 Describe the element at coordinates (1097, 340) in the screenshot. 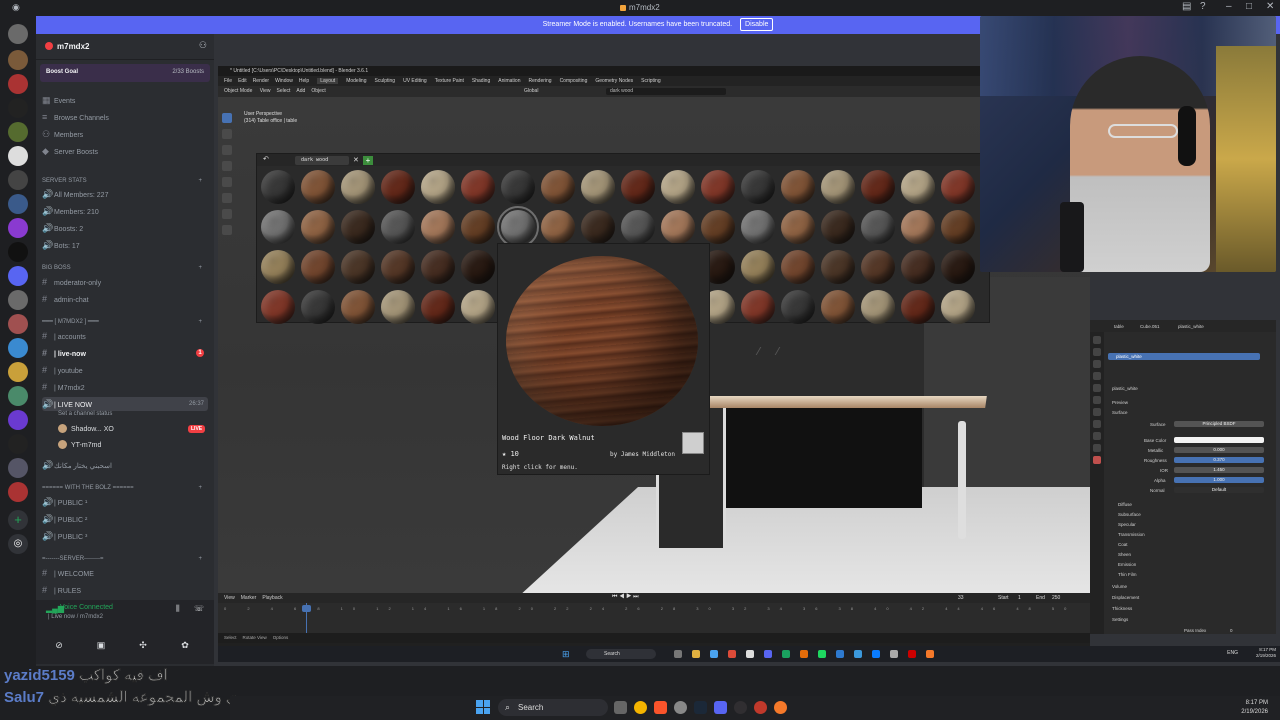

I see `tool-tab-icon` at that location.